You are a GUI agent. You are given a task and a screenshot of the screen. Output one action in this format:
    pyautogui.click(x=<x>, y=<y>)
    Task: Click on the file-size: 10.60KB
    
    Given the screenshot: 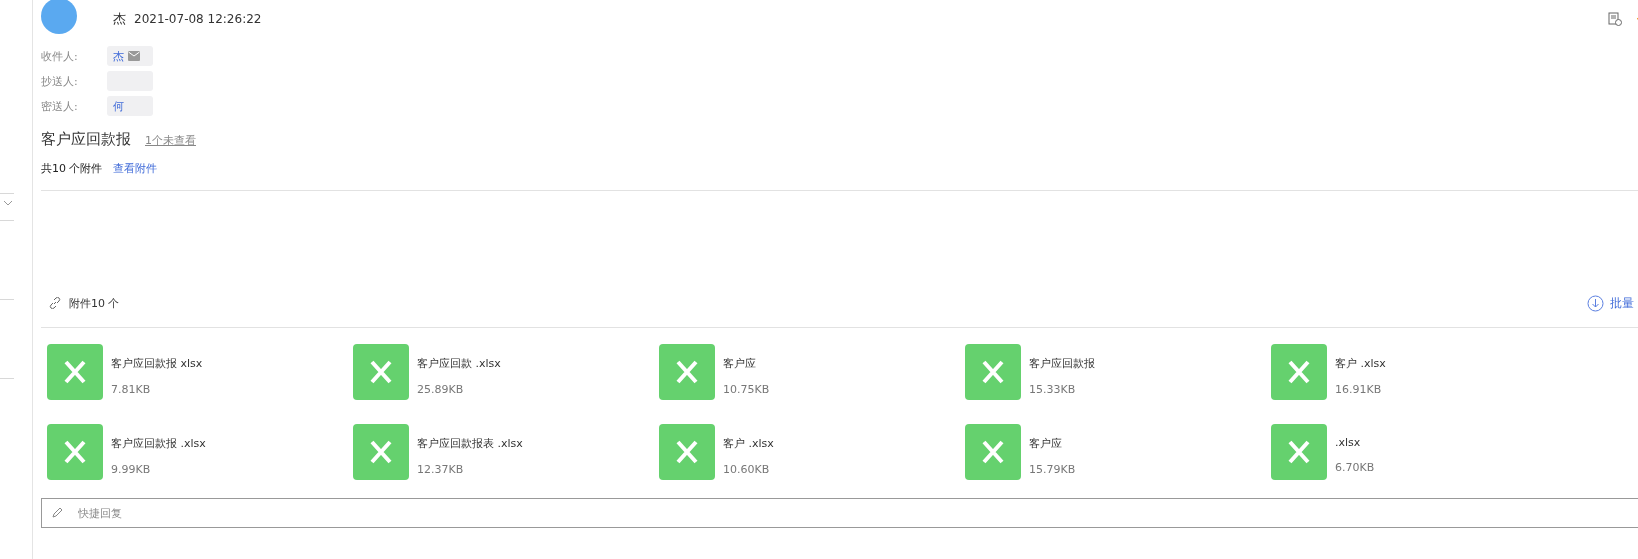 What is the action you would take?
    pyautogui.click(x=747, y=469)
    